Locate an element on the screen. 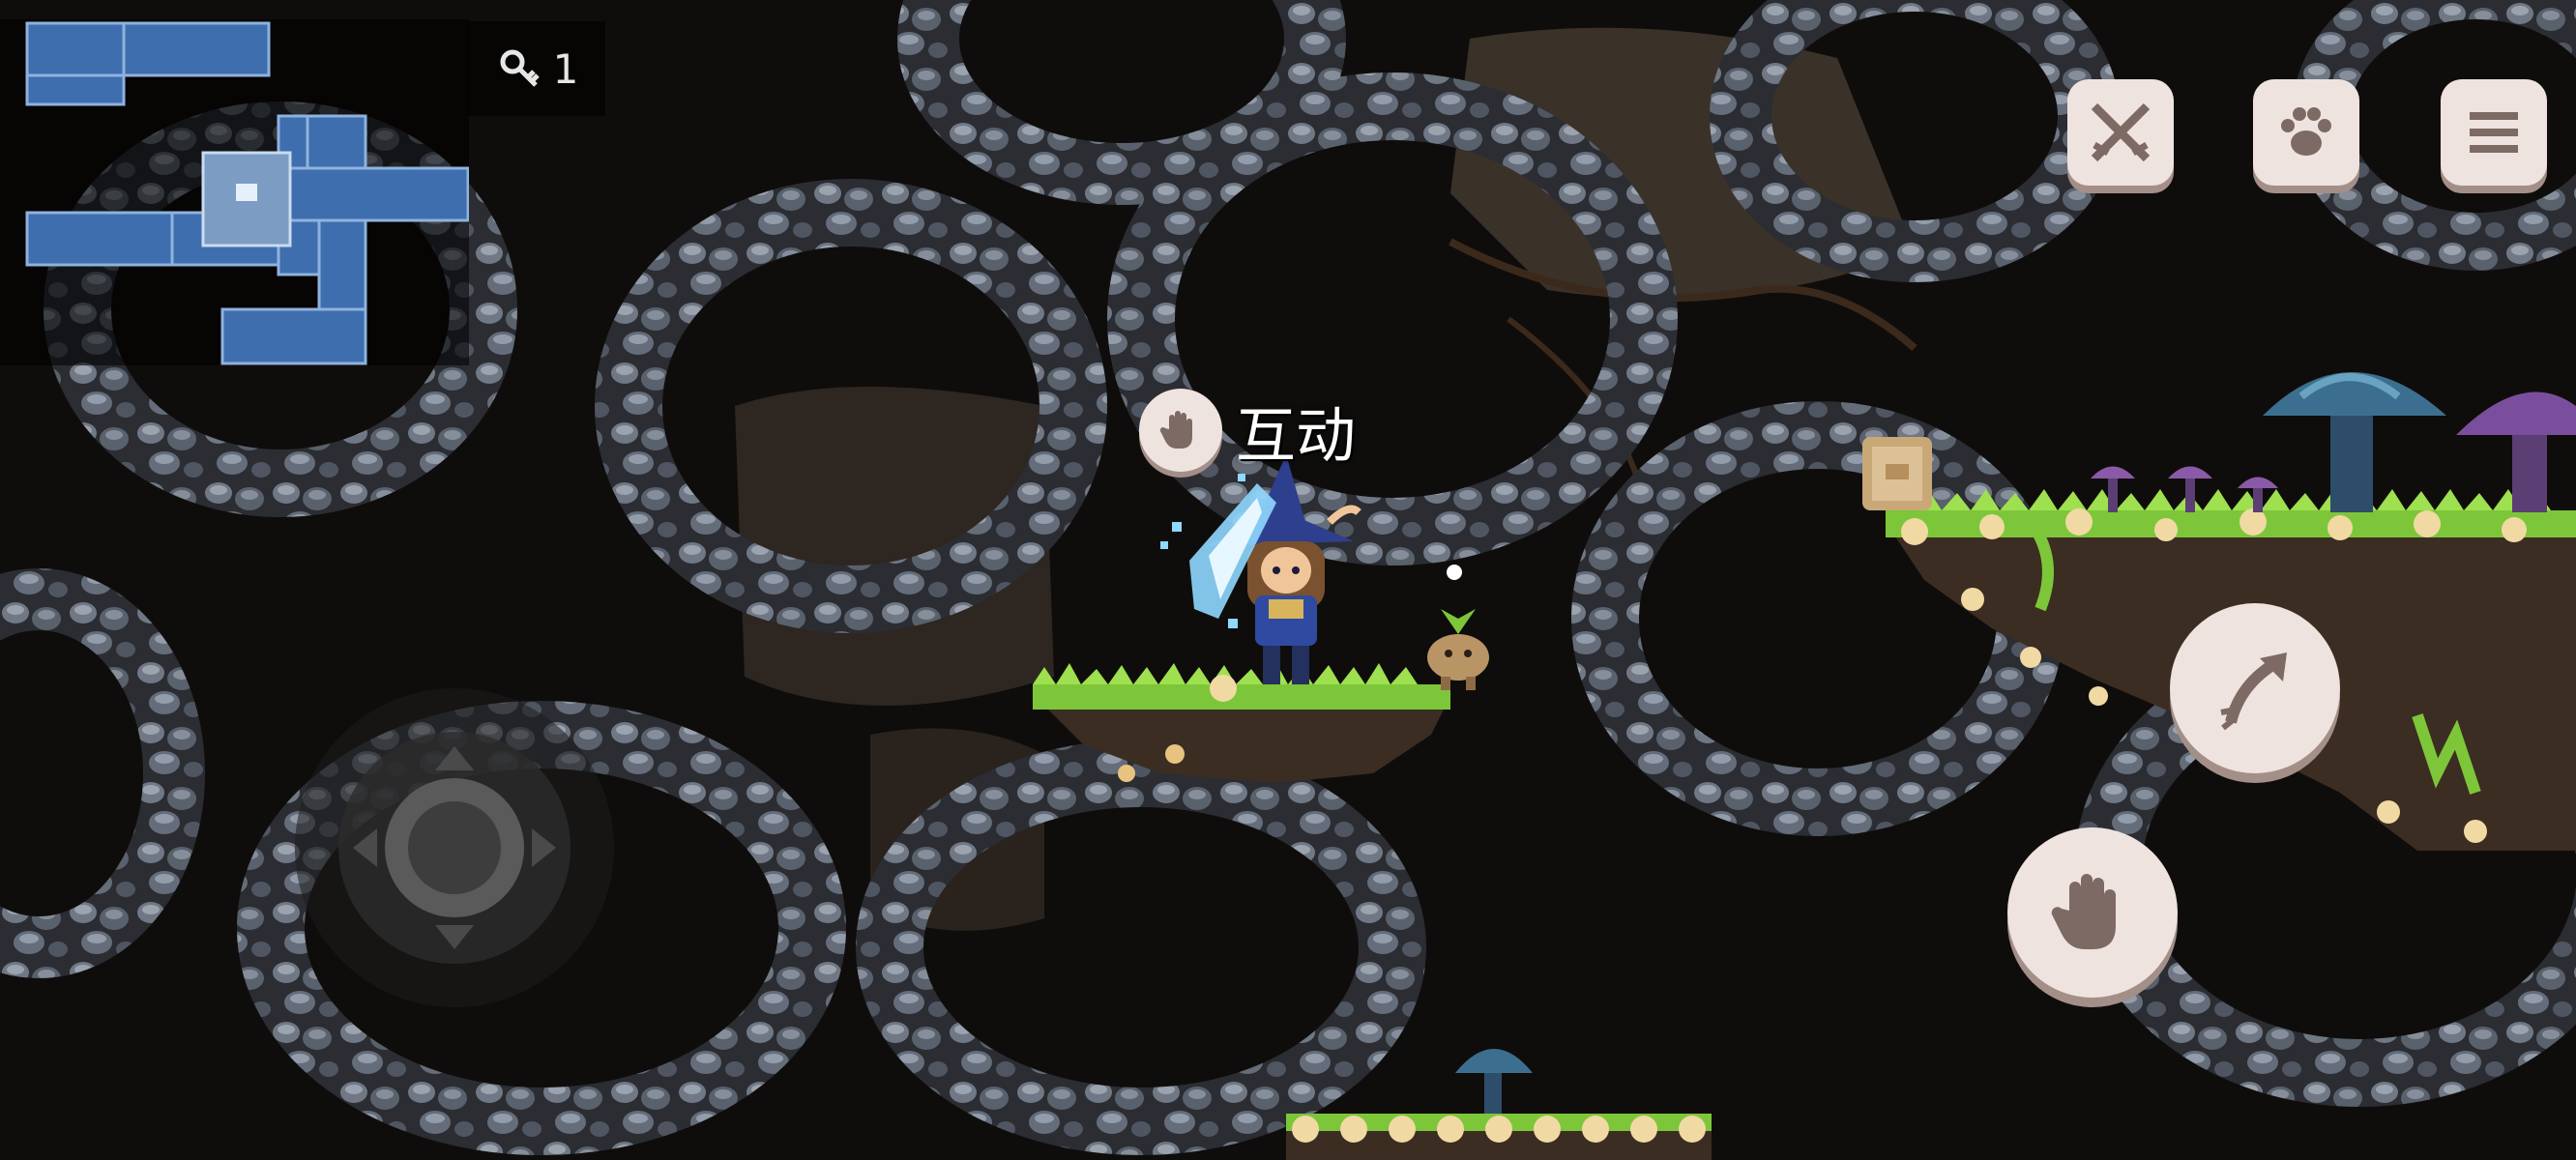  key-icon is located at coordinates (520, 68).